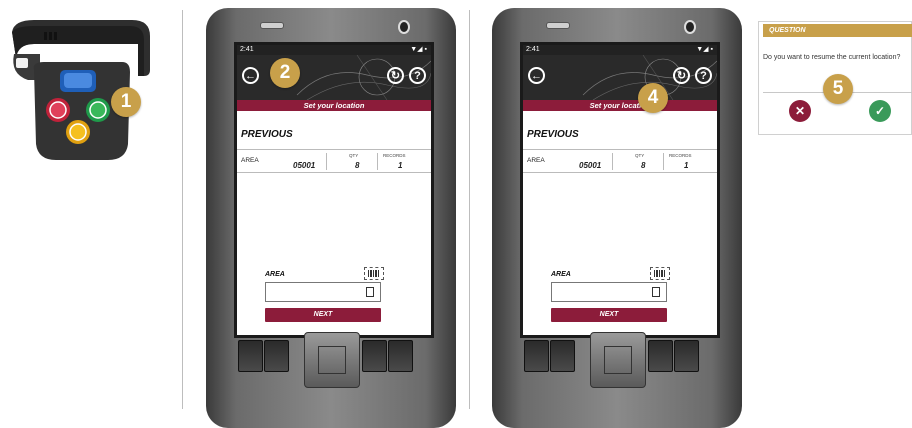  Describe the element at coordinates (838, 89) in the screenshot. I see `step-badge-5: 5` at that location.